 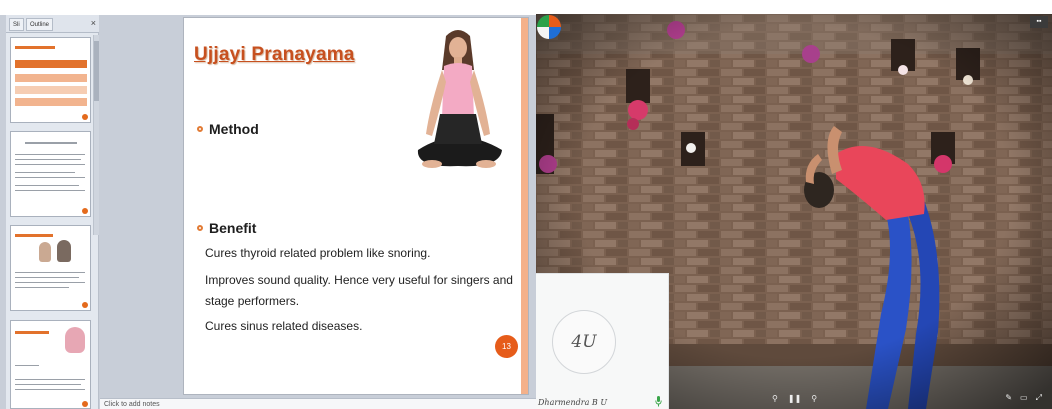 I want to click on screen-icon: ▭, so click(x=1024, y=398).